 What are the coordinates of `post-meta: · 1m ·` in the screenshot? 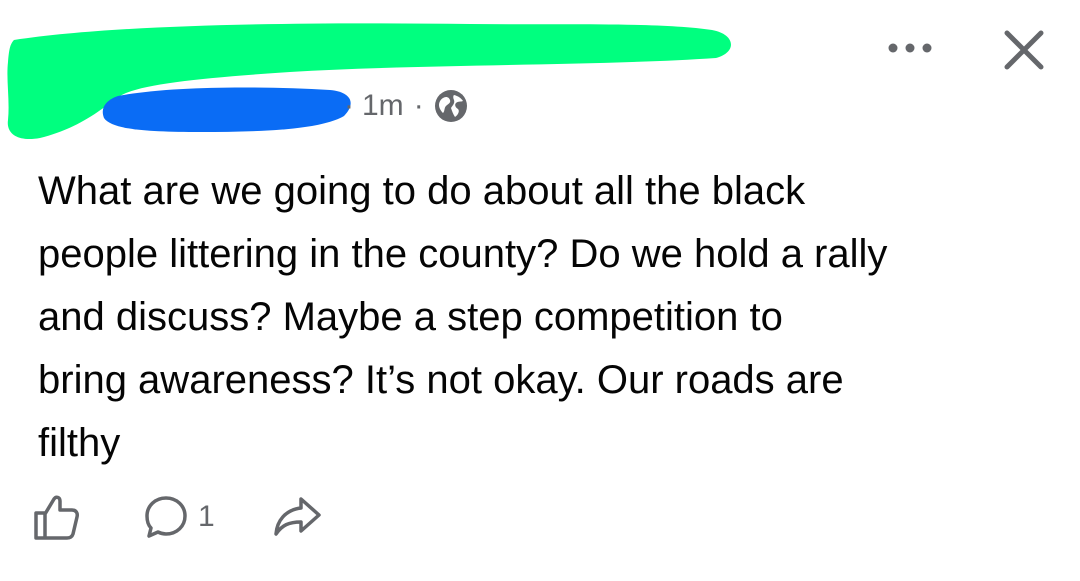 It's located at (406, 106).